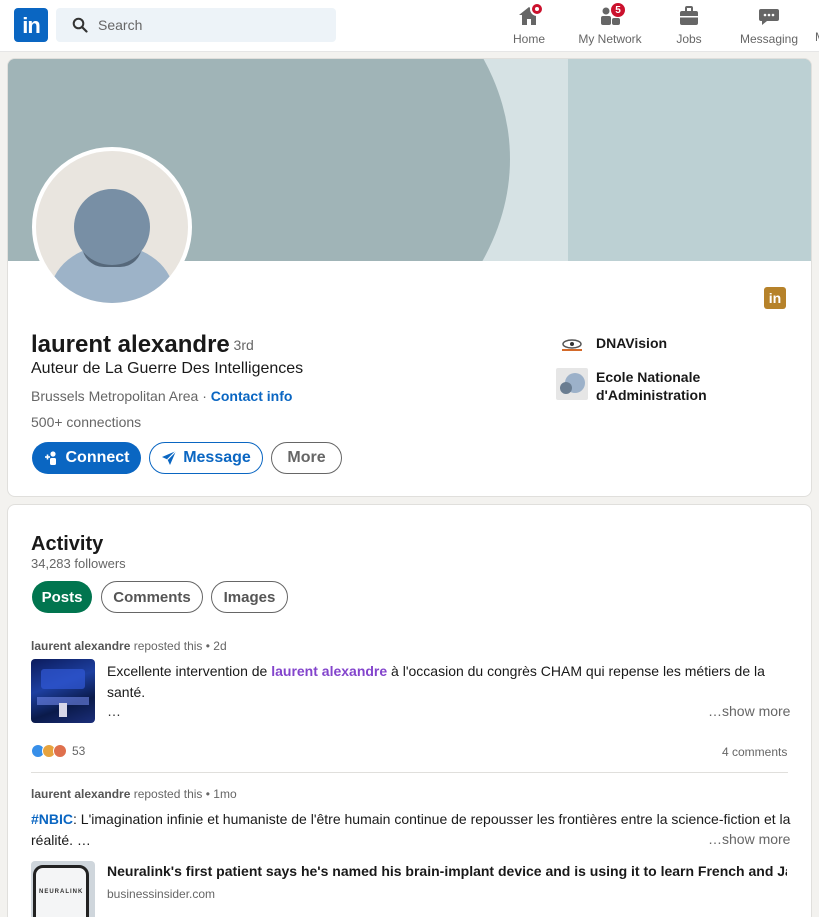 This screenshot has width=819, height=917. I want to click on repost-meta: laurent alexandre reposted this • 2d, so click(129, 646).